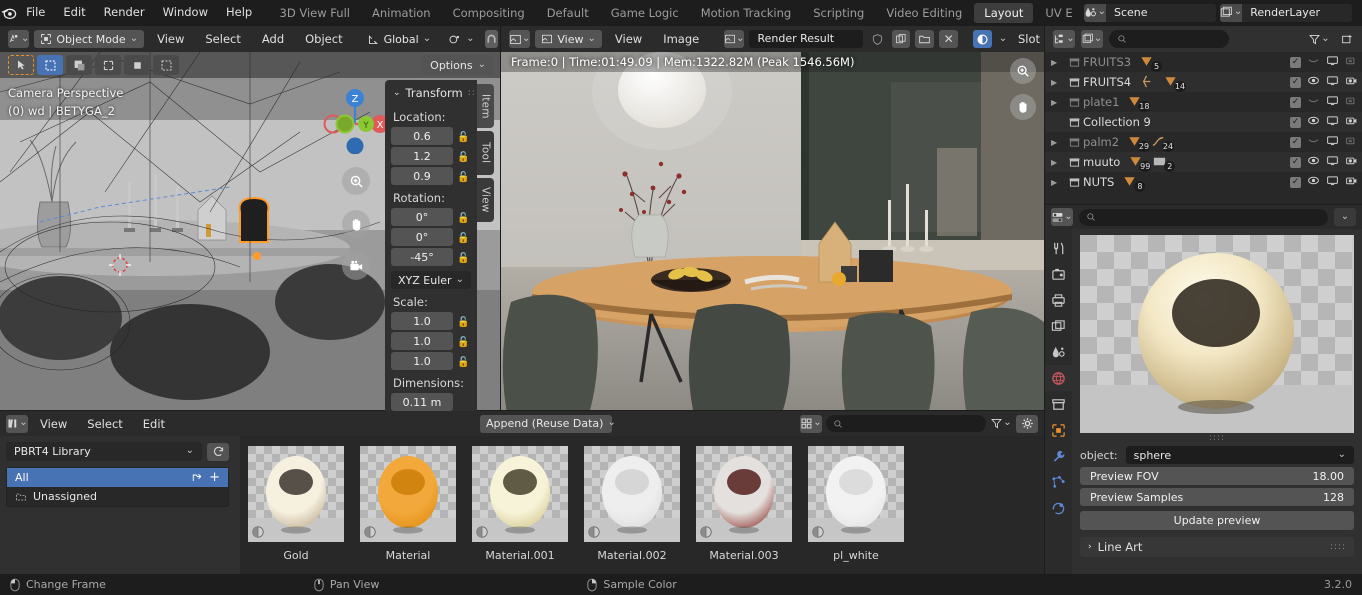  I want to click on slot-label: Slot, so click(1029, 39).